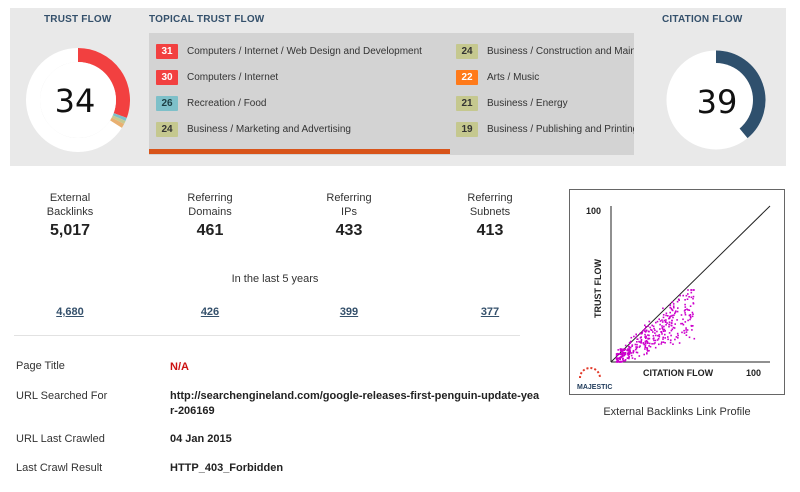  I want to click on topic-item: 21 Business / Energy, so click(512, 103).